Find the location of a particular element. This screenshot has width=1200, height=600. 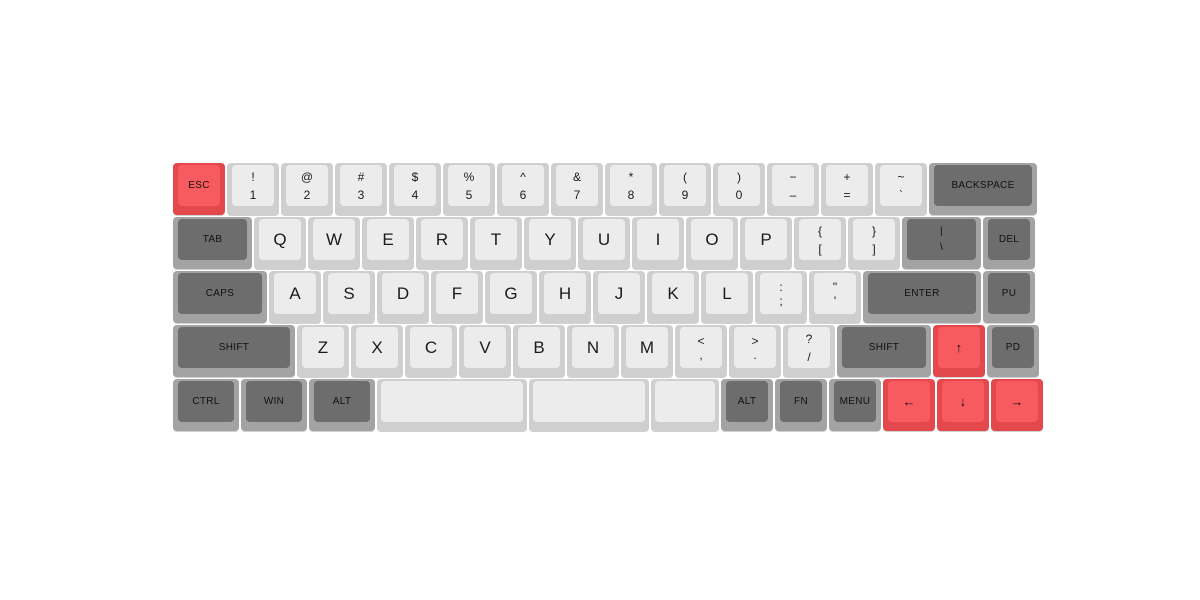

key-shift-legend: > is located at coordinates (755, 340).